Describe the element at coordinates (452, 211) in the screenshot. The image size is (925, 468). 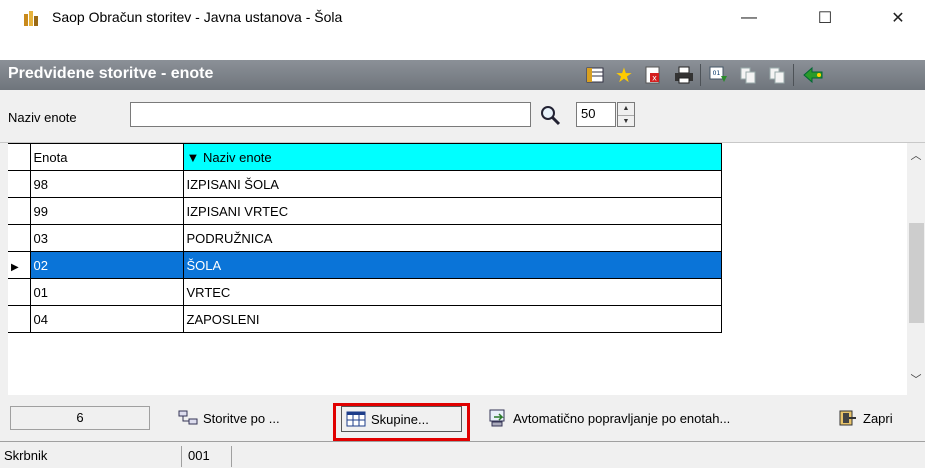
I see `cell-naziv: IZPISANI VRTEC` at that location.